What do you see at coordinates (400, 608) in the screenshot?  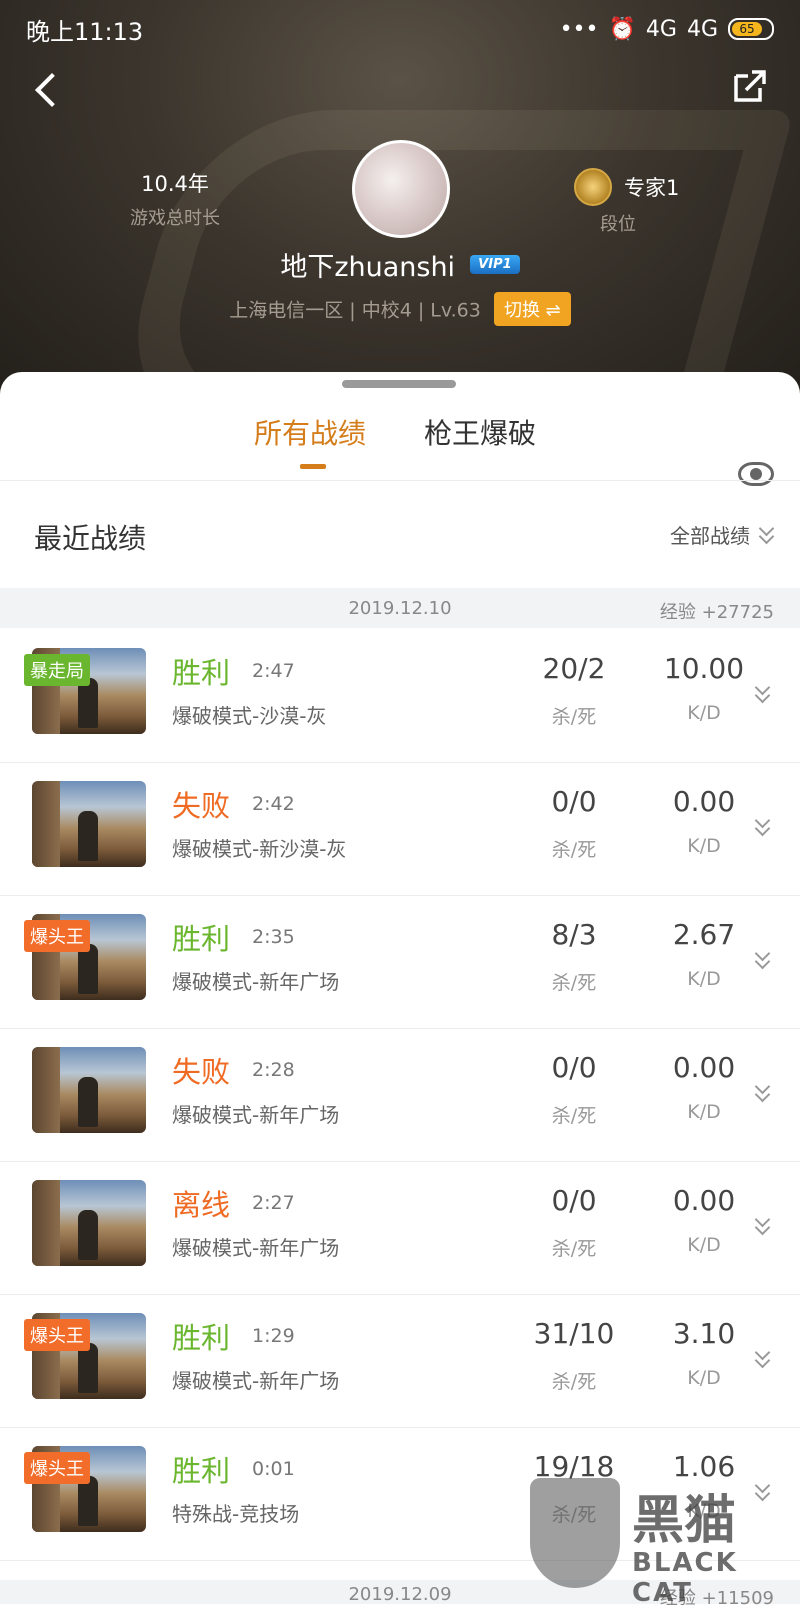 I see `date-group-header: 2019.12.10 经验 +27725` at bounding box center [400, 608].